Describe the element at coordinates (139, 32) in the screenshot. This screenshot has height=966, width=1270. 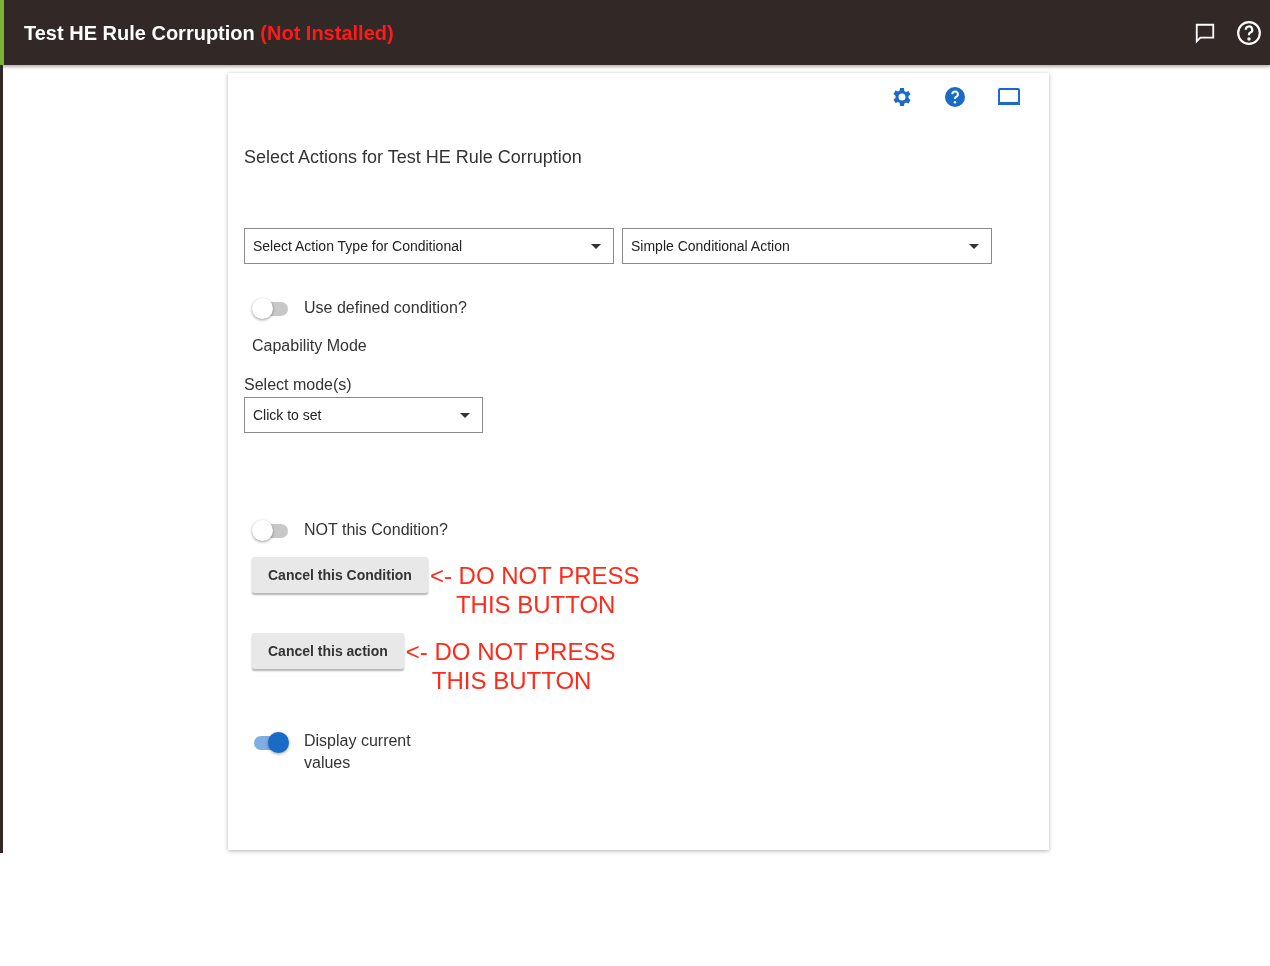
I see `page-title: Test HE Rule Corruption` at that location.